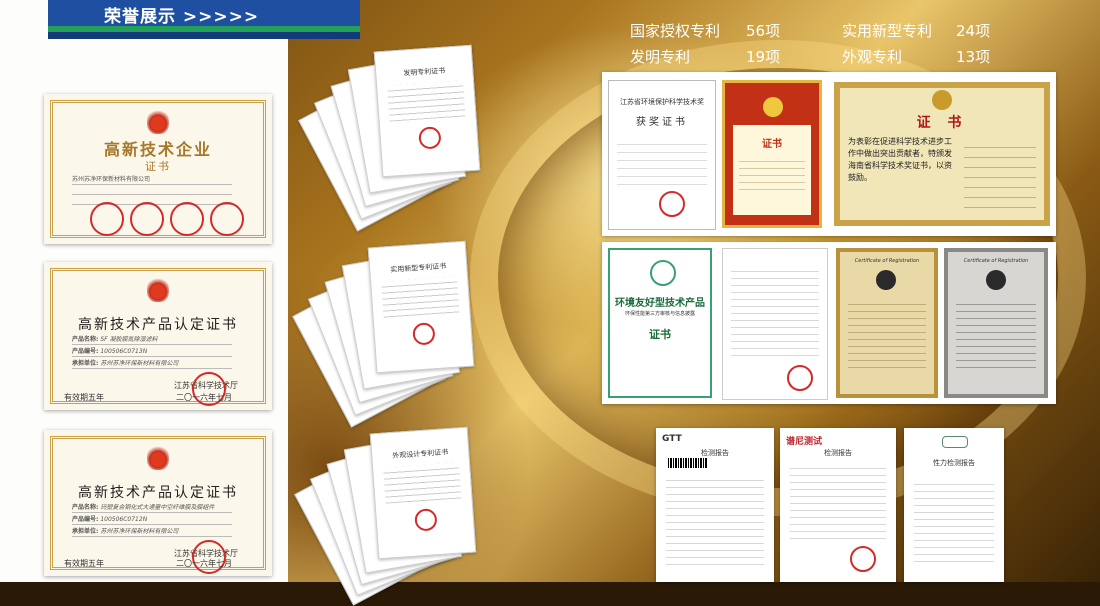 The image size is (1100, 606). I want to click on cert-product: SF 凝胶膜氮除湿滤料, so click(129, 339).